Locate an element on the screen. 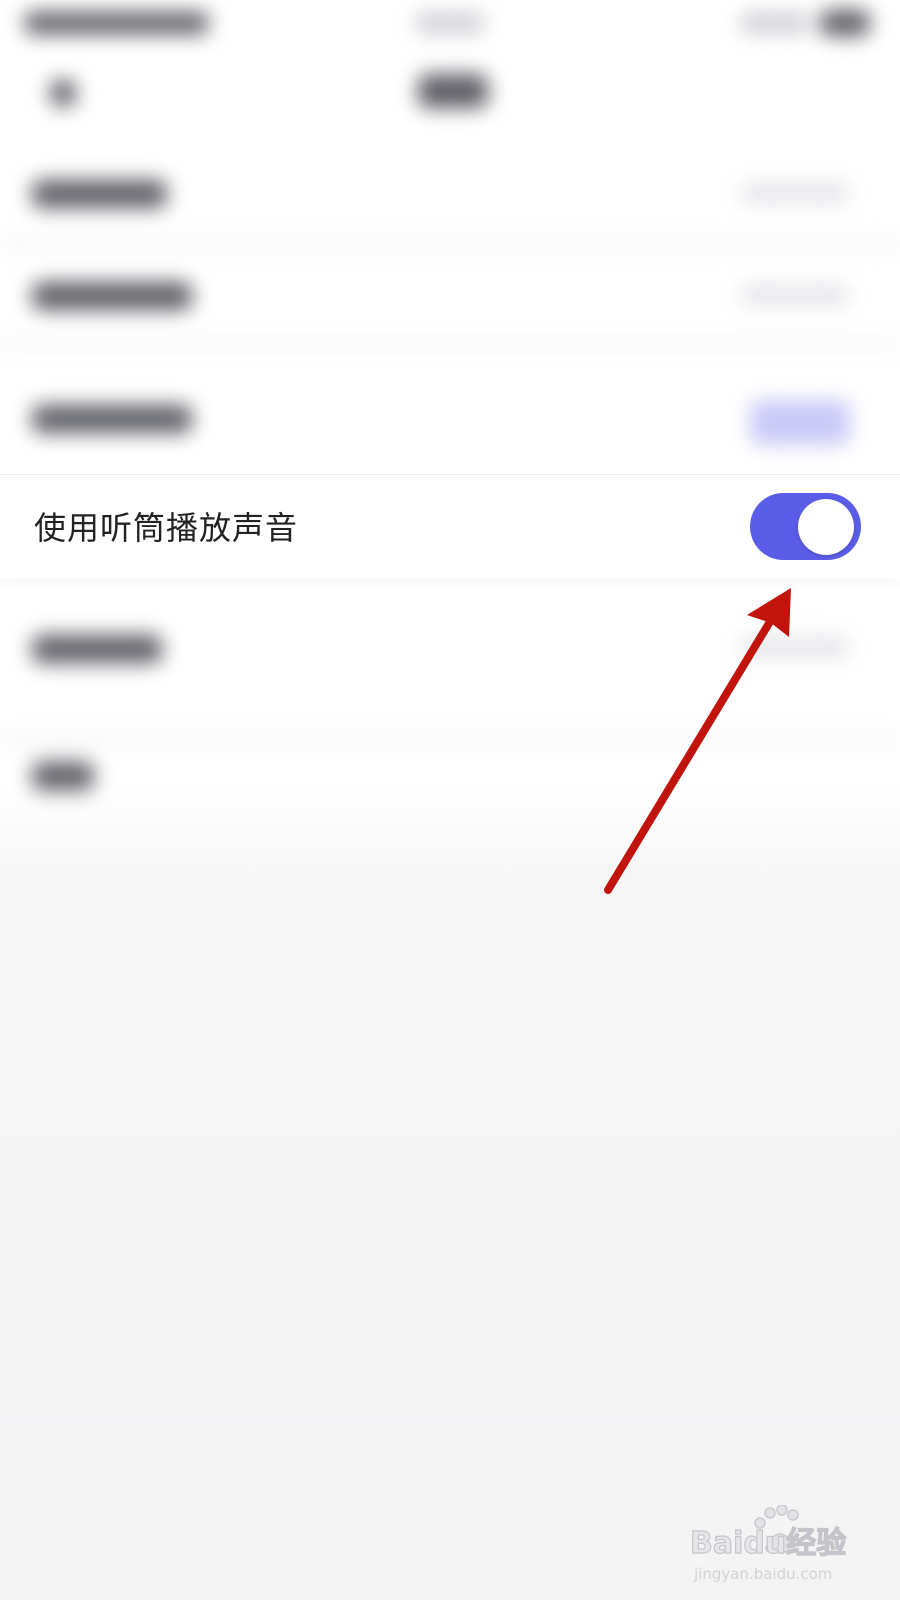 This screenshot has width=900, height=1600. setting-row-earpiece: 使用听筒播放声音 is located at coordinates (450, 526).